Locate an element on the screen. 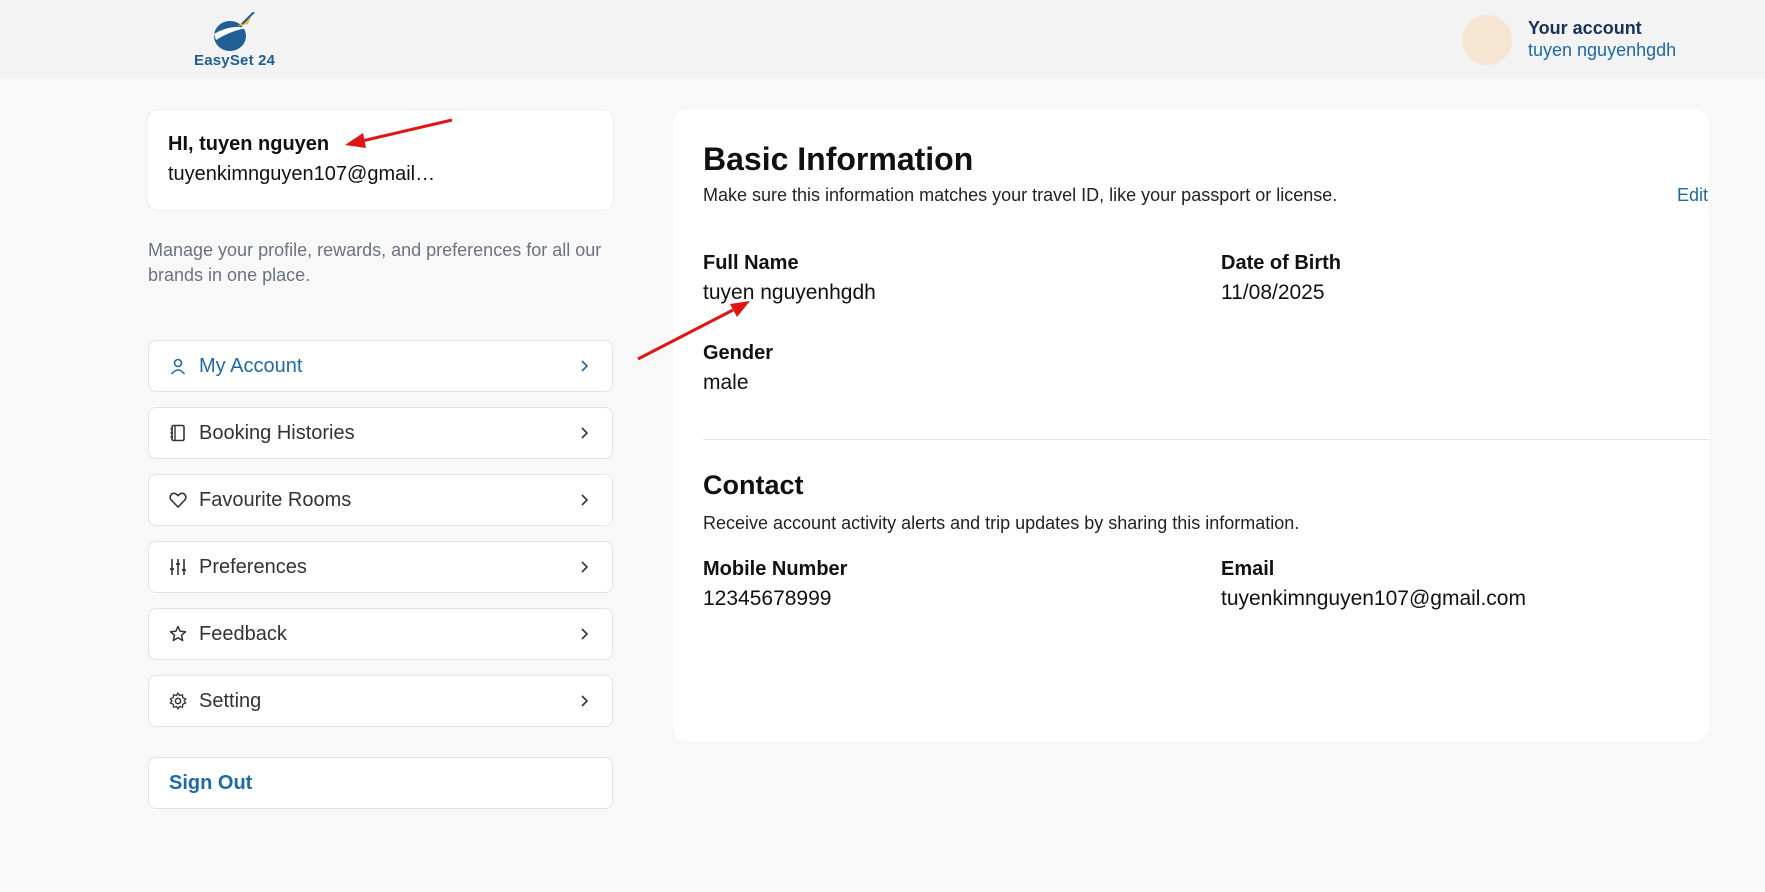  sidebar-item-label: Setting is located at coordinates (230, 701).